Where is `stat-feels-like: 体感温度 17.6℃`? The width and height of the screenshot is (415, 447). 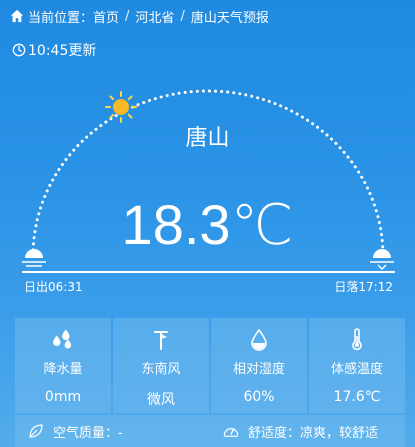
stat-feels-like: 体感温度 17.6℃ is located at coordinates (357, 365).